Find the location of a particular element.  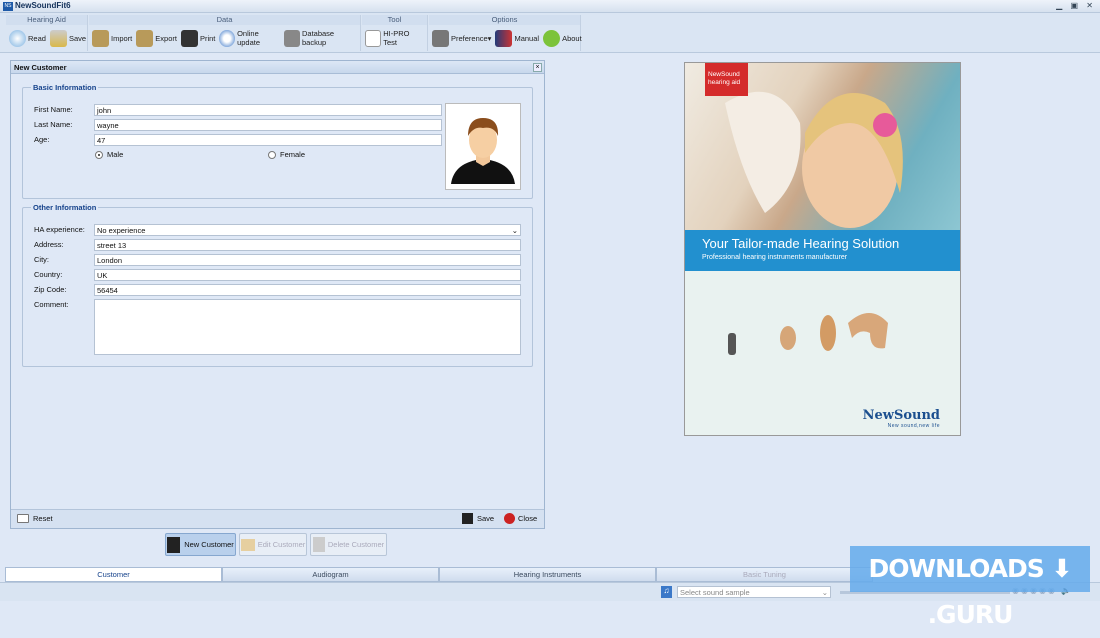

preference-icon is located at coordinates (440, 38).